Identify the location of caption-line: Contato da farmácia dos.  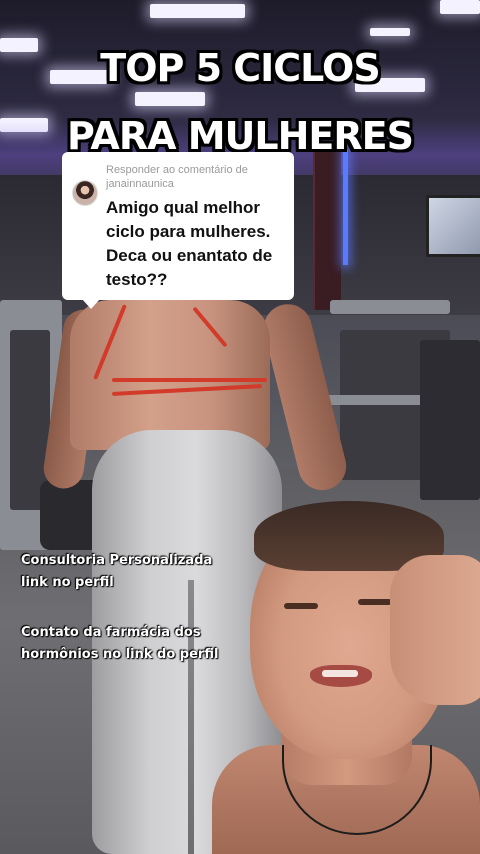
(111, 632).